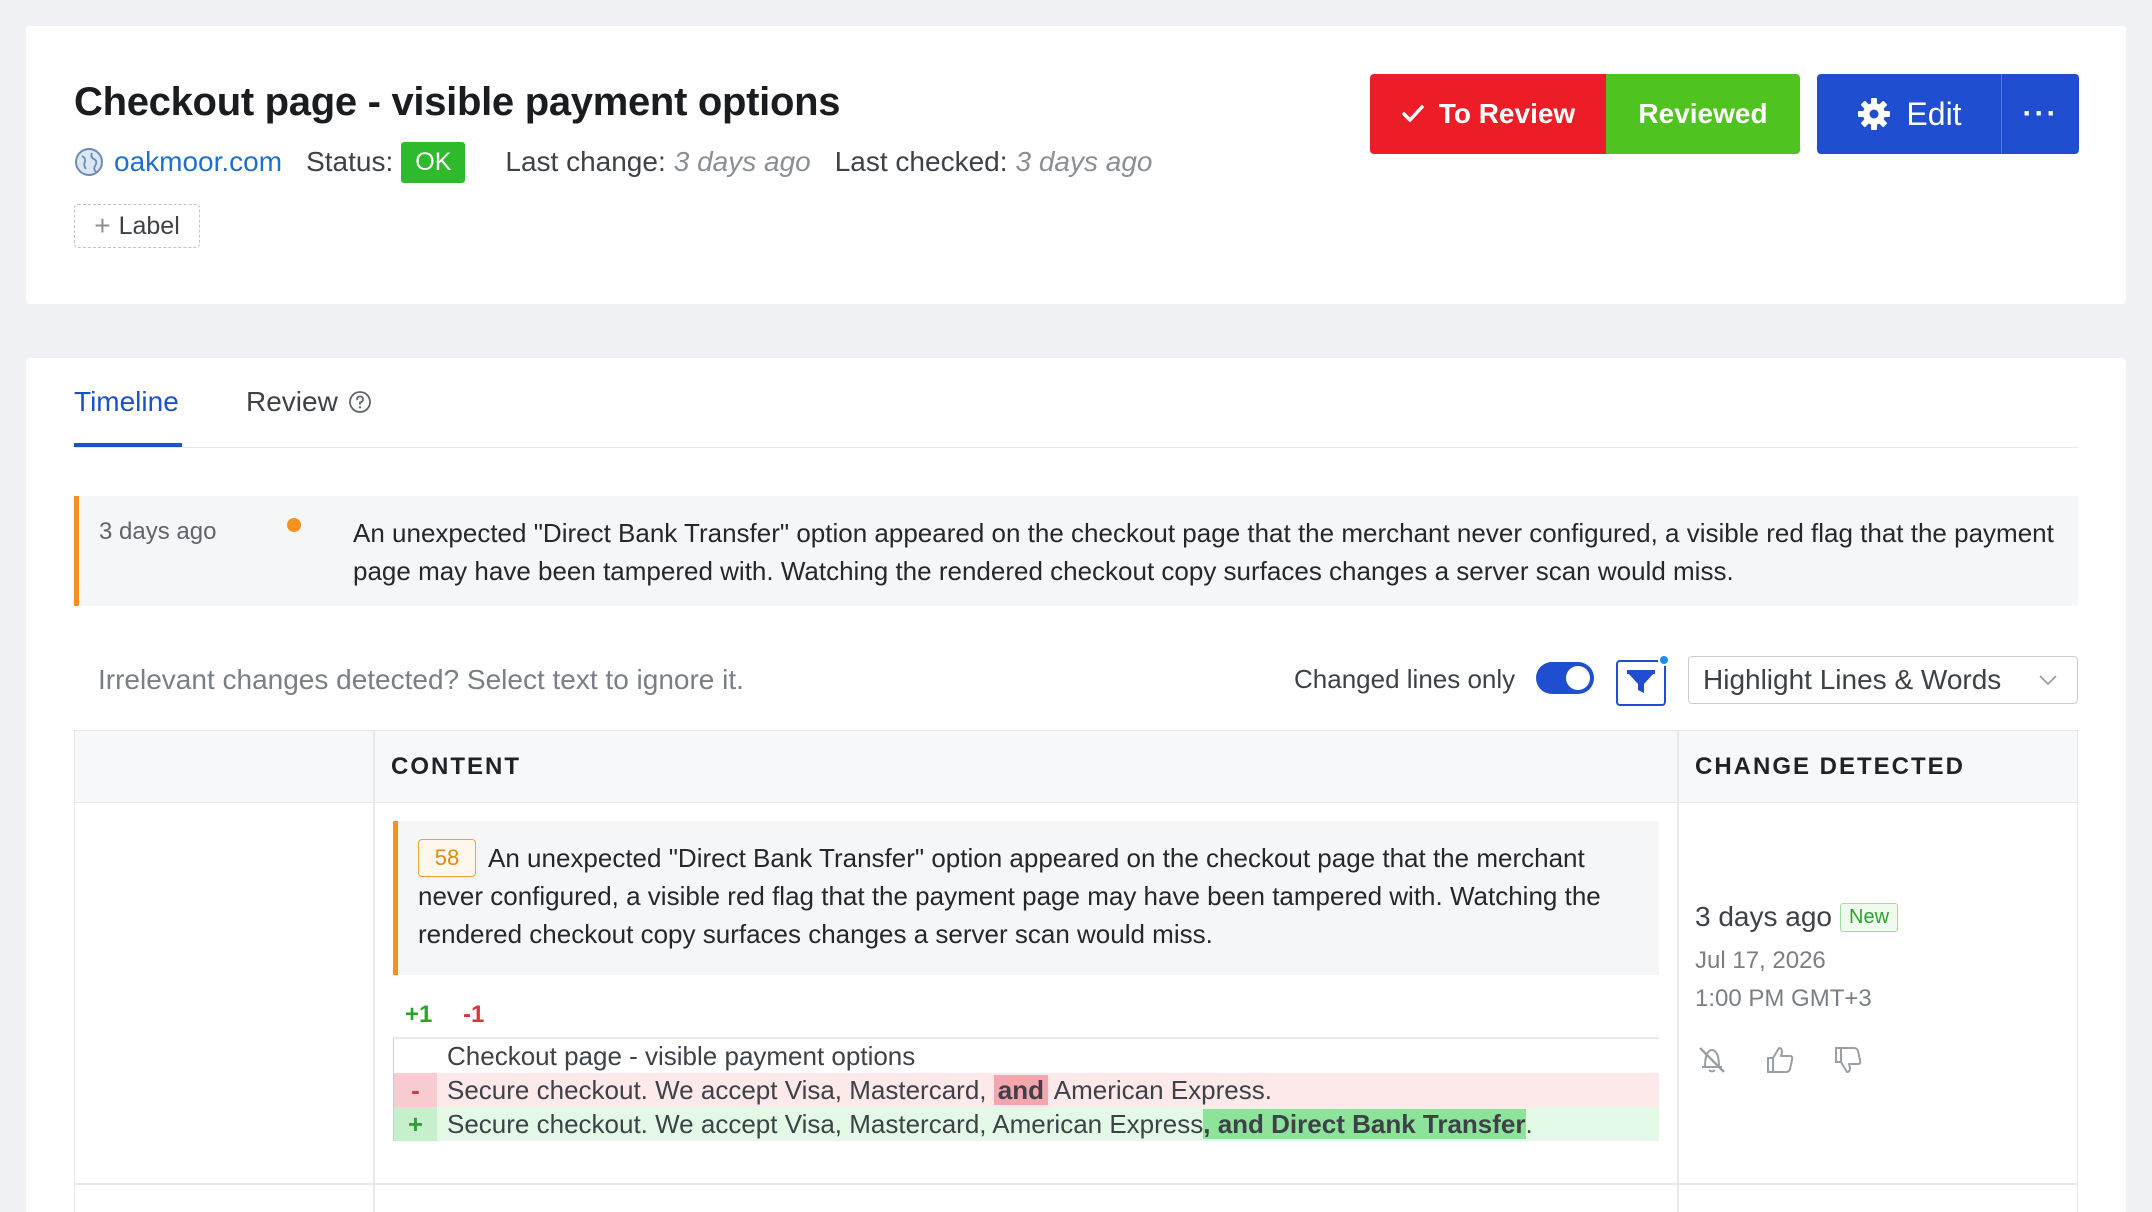 The height and width of the screenshot is (1212, 2152). Describe the element at coordinates (1413, 113) in the screenshot. I see `check-icon` at that location.